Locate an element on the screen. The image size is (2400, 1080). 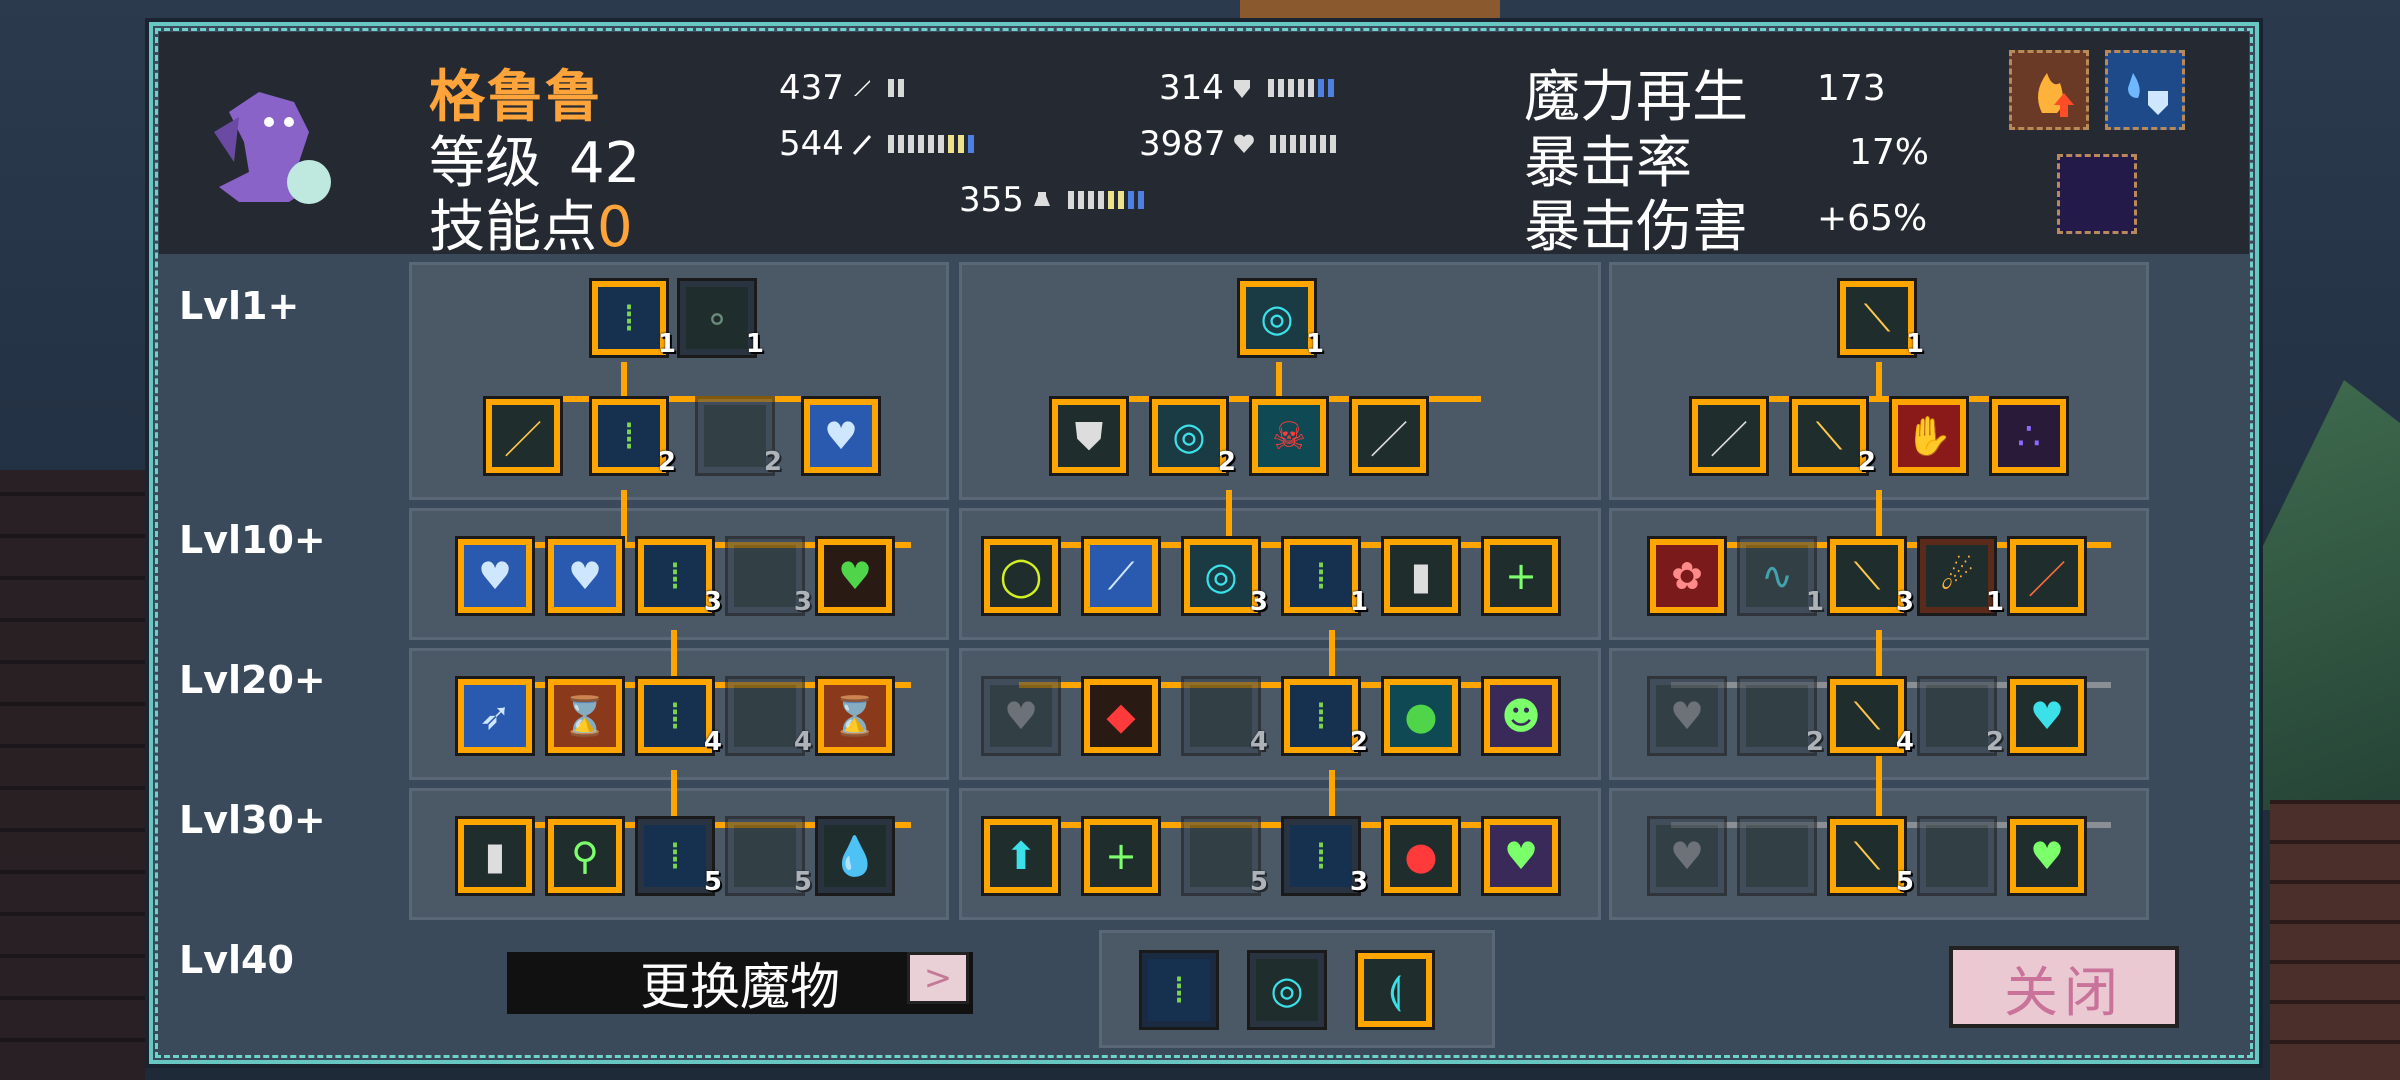
skill-fireball: ☄ 1 is located at coordinates (1960, 576).